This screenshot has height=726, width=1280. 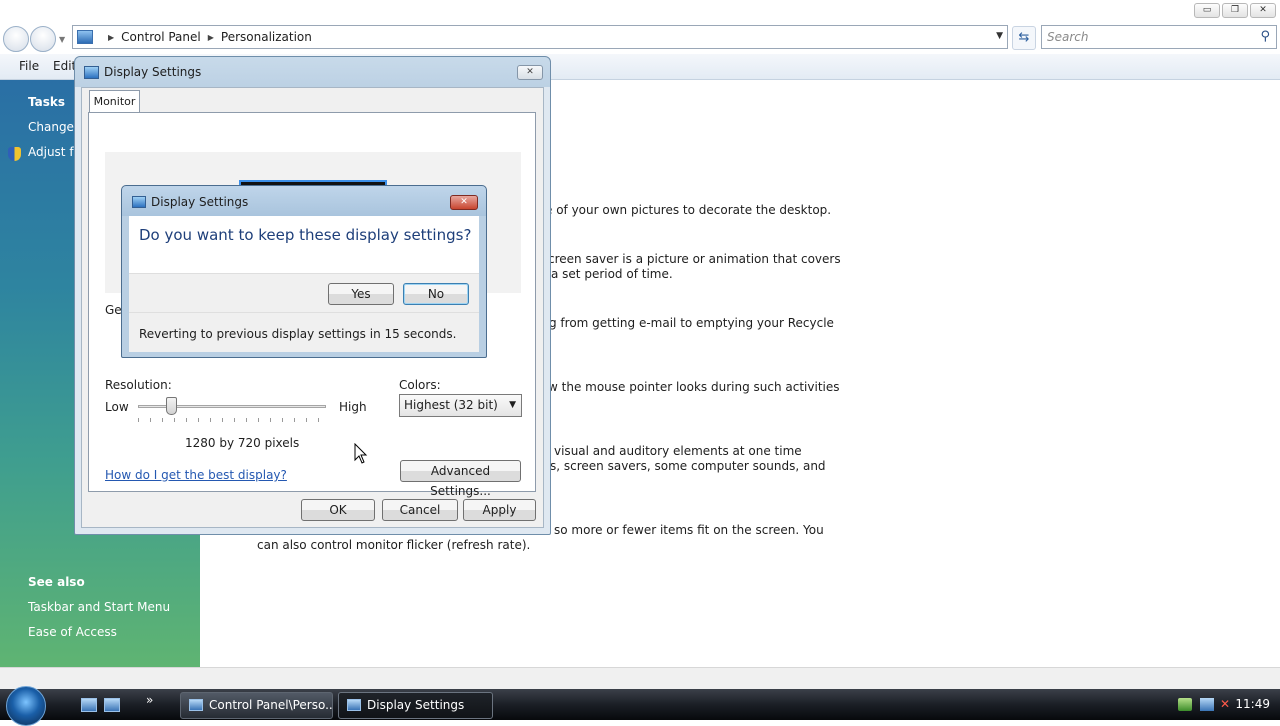 What do you see at coordinates (232, 420) in the screenshot?
I see `resolution-slider-ticks` at bounding box center [232, 420].